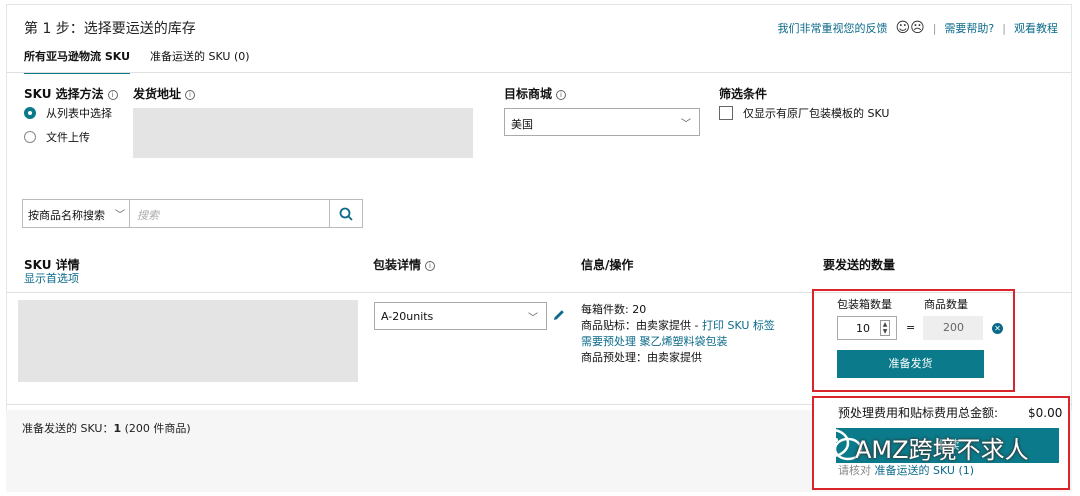  What do you see at coordinates (68, 137) in the screenshot?
I see `radio-label: 文件上传` at bounding box center [68, 137].